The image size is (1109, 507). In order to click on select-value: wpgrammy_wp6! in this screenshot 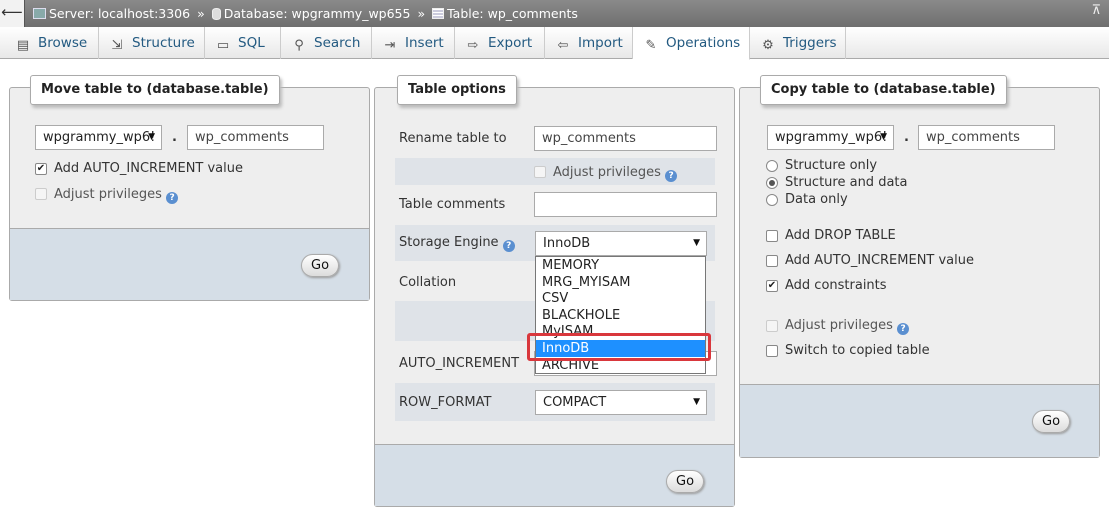, I will do `click(99, 137)`.